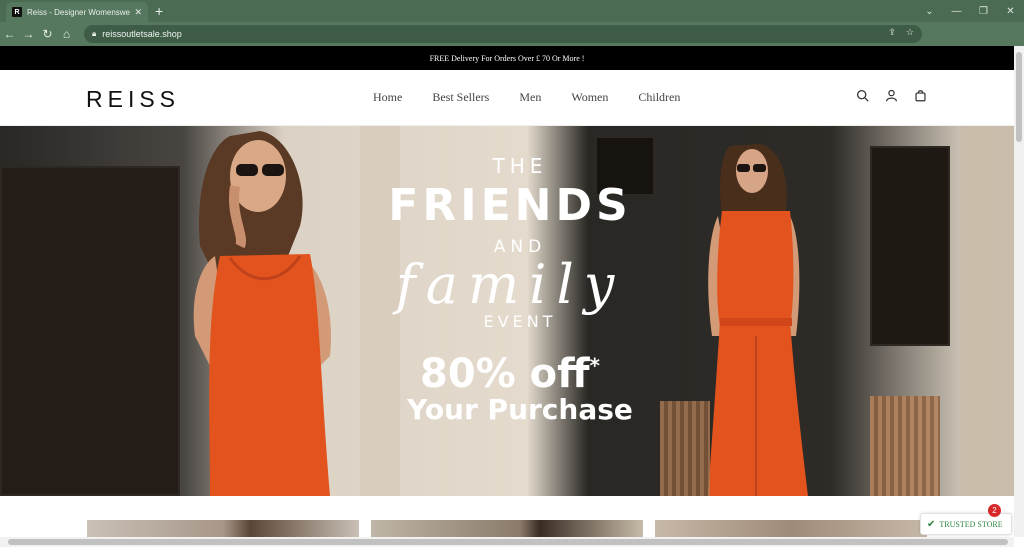 This screenshot has width=1024, height=547. I want to click on vertical-scrollbar, so click(1019, 291).